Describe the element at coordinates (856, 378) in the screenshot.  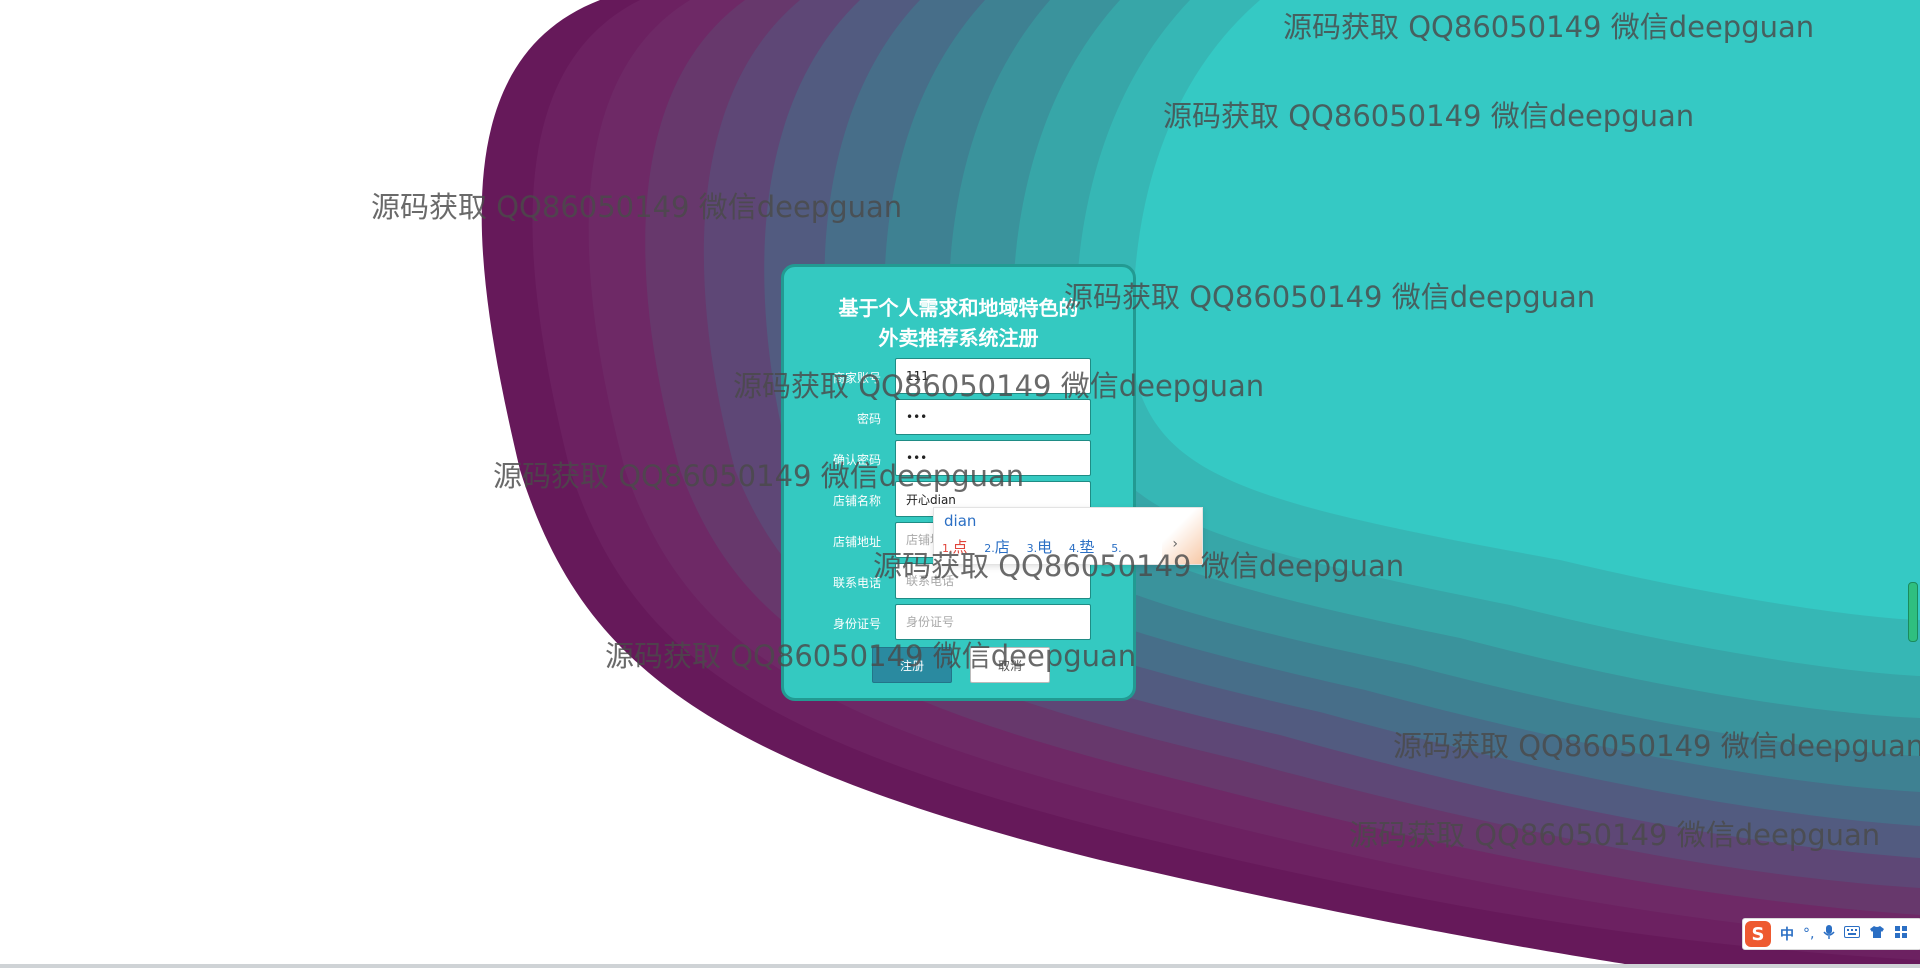
I see `merchant-account-label: 商家账号` at that location.